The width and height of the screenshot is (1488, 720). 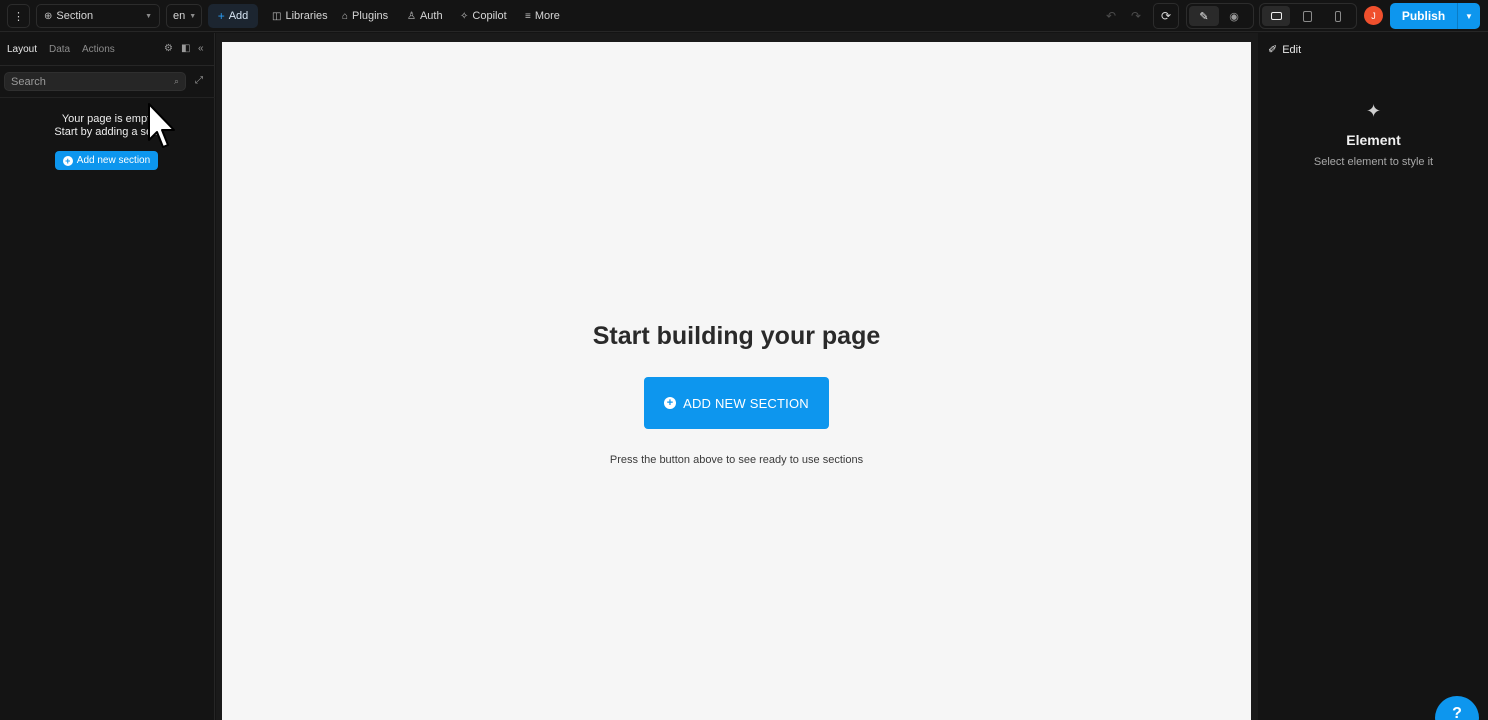 I want to click on mobile-icon, so click(x=1338, y=16).